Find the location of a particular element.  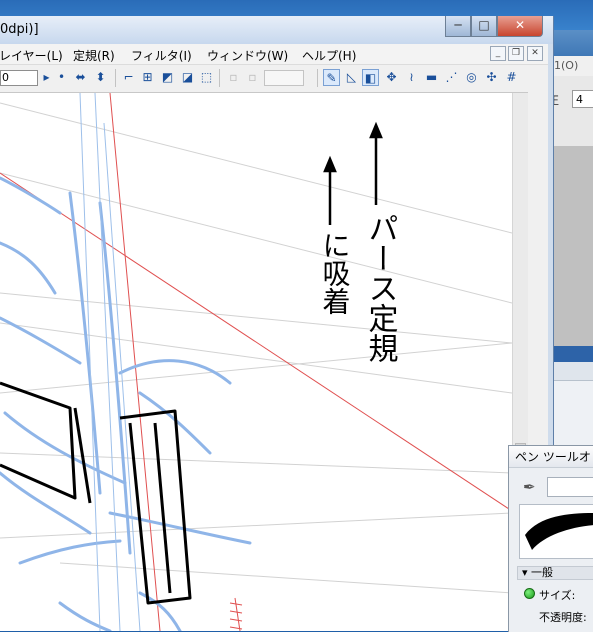

preset-field is located at coordinates (570, 487).